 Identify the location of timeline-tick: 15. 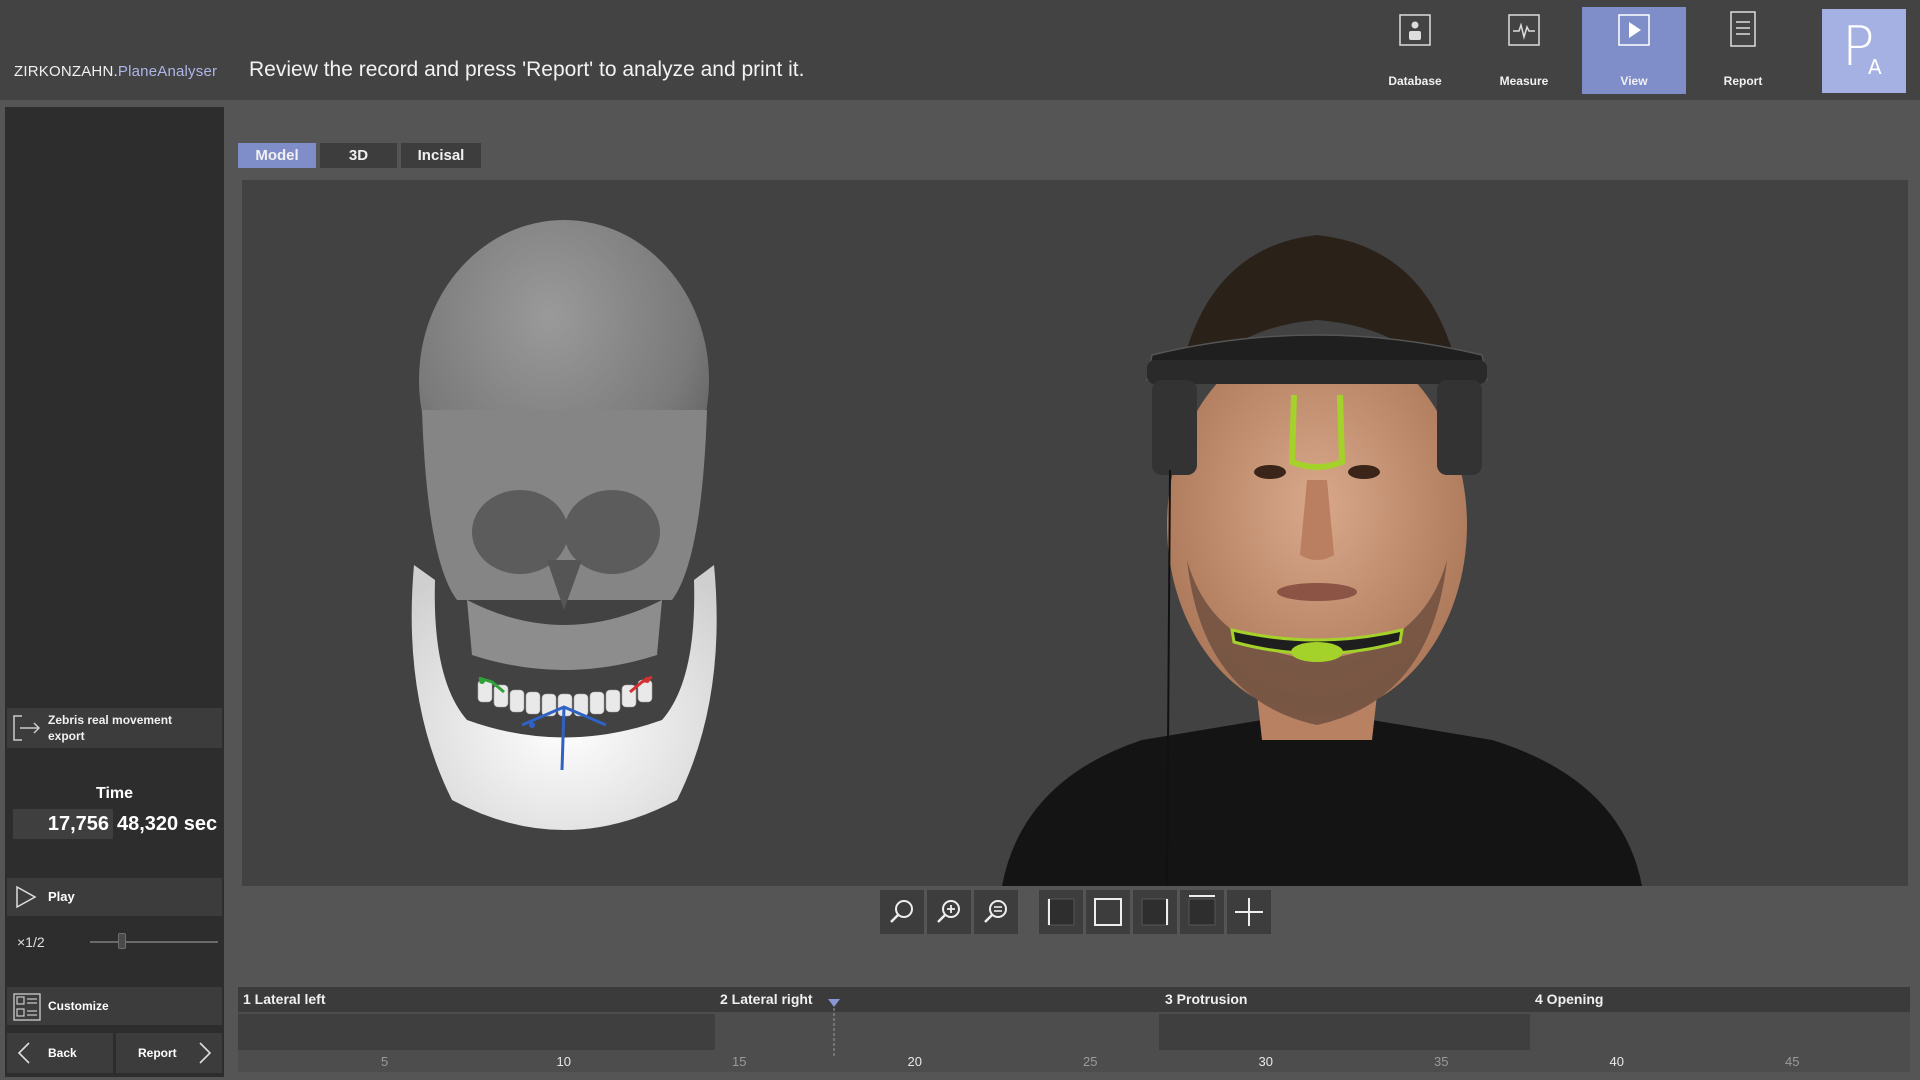
(739, 1061).